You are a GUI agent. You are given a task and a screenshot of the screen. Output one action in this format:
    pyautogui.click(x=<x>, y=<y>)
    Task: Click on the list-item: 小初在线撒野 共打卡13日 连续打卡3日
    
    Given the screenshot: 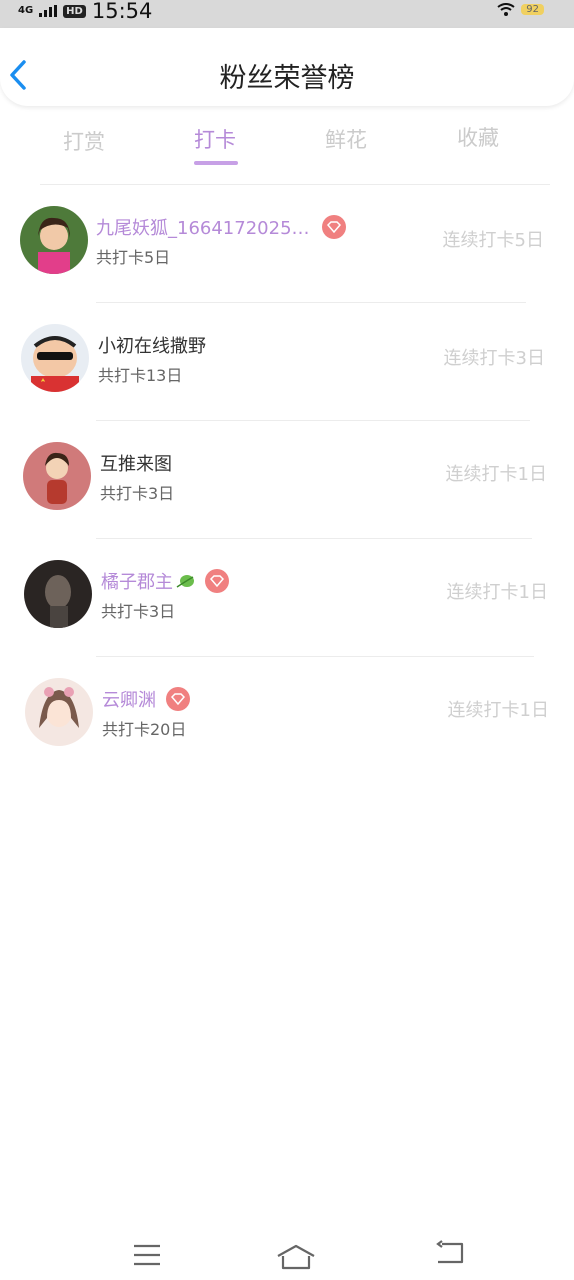 What is the action you would take?
    pyautogui.click(x=287, y=362)
    